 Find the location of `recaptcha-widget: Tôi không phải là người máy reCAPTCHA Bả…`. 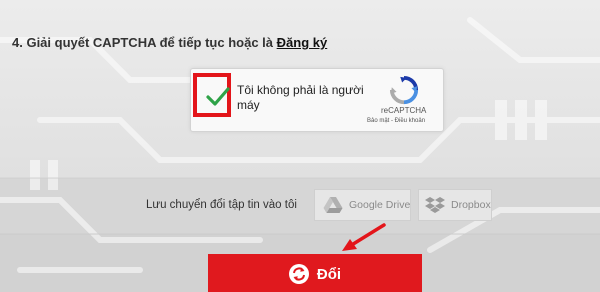

recaptcha-widget: Tôi không phải là người máy reCAPTCHA Bả… is located at coordinates (317, 100).